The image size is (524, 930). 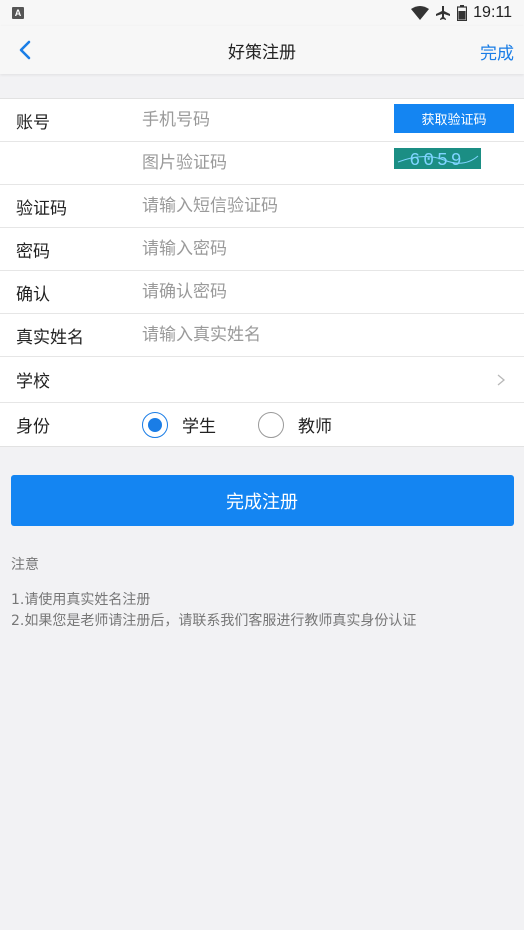 What do you see at coordinates (18, 13) in the screenshot?
I see `app-notification-icon: A` at bounding box center [18, 13].